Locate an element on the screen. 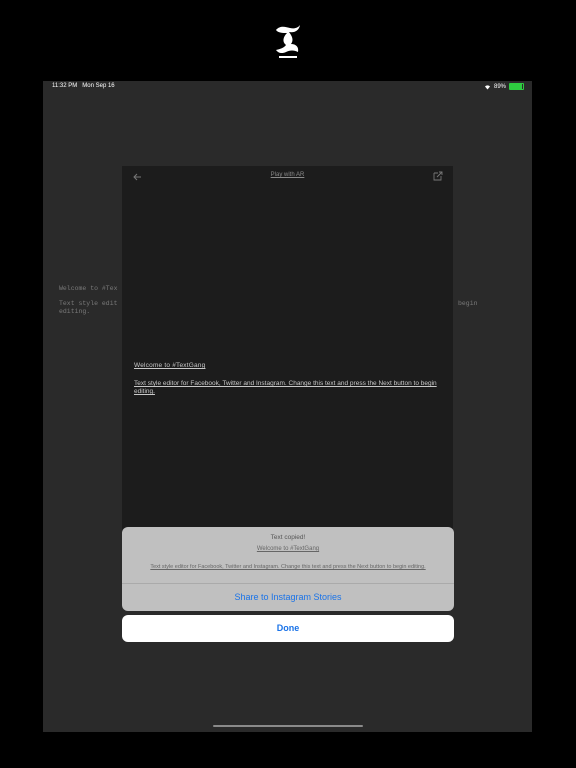 This screenshot has width=576, height=768. share-instagram-stories-button: Share to Instagram Stories is located at coordinates (288, 597).